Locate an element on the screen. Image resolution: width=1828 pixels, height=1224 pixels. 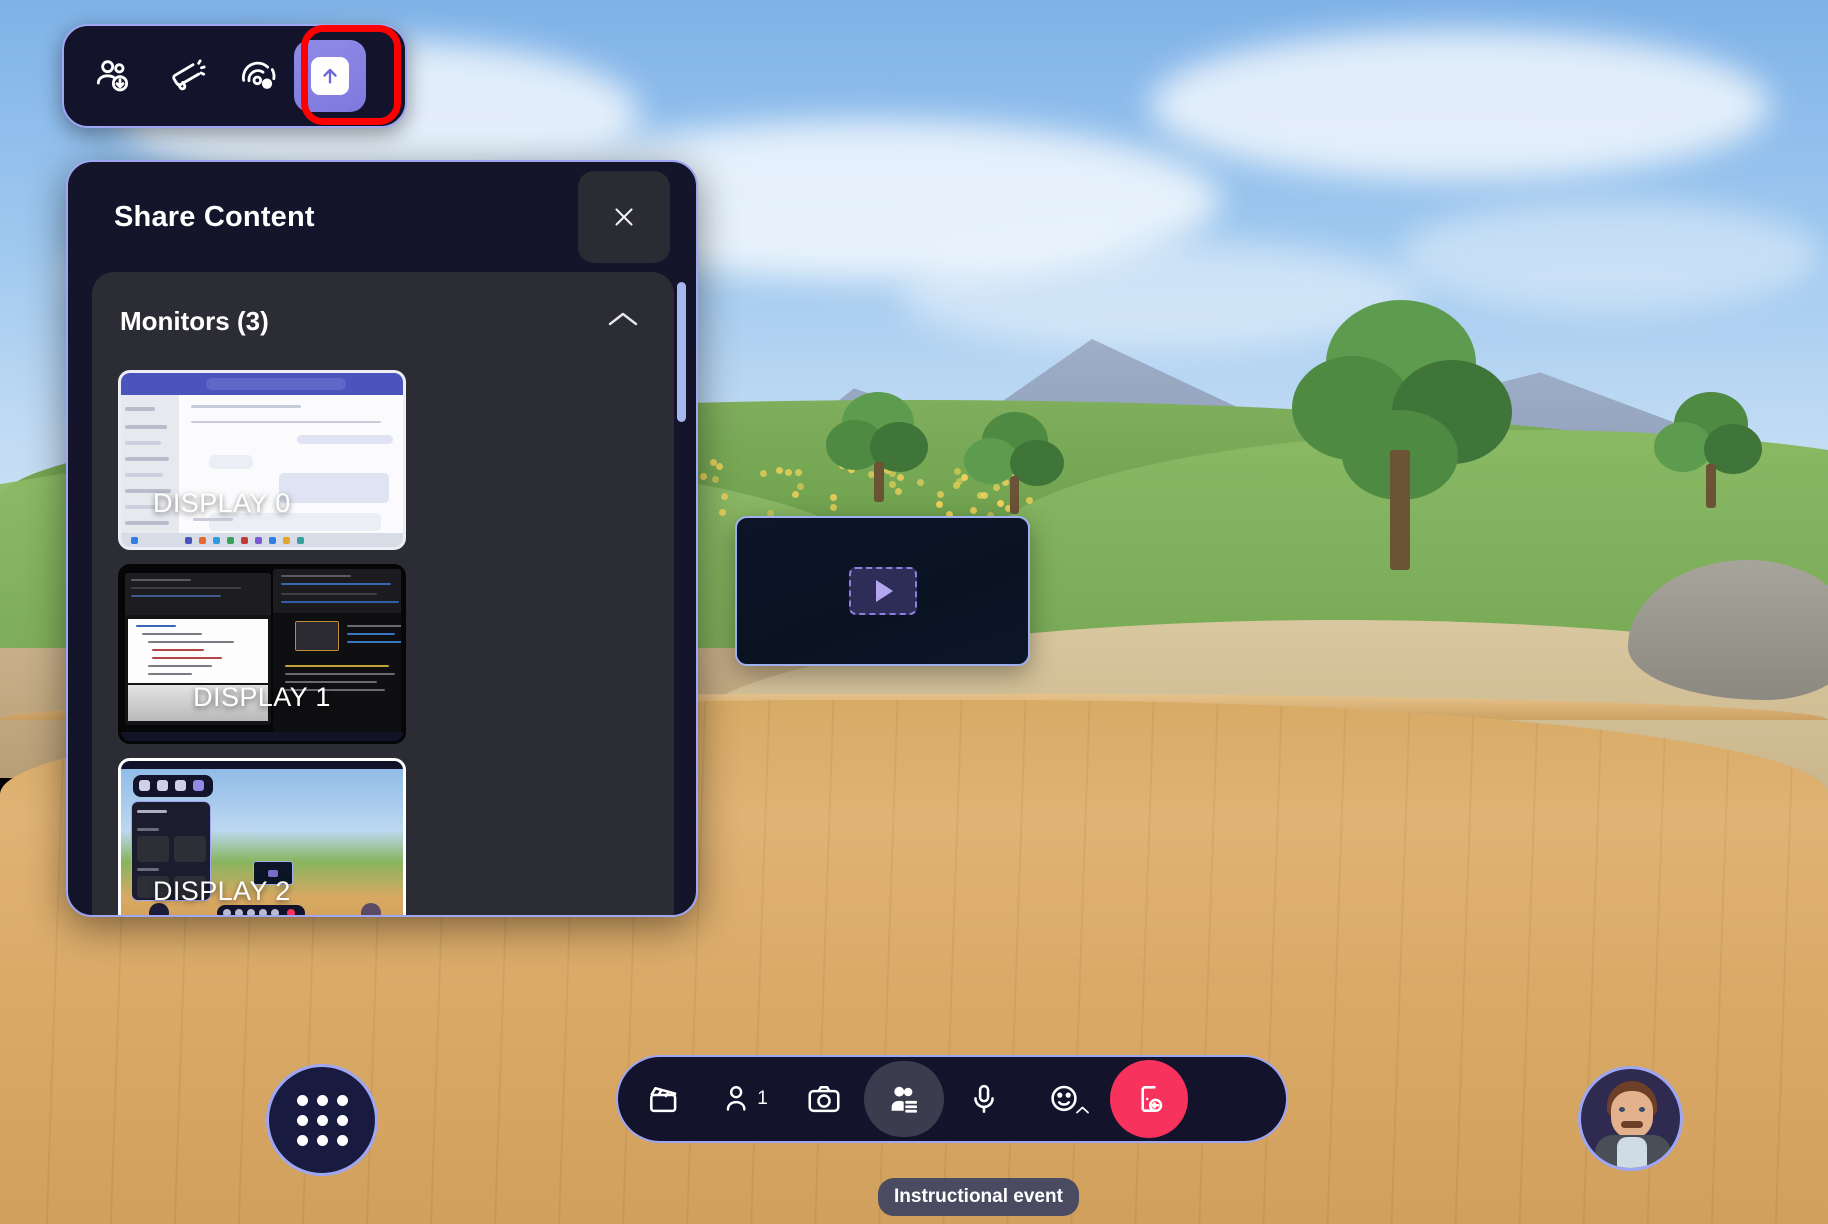
camera-icon is located at coordinates (824, 1099).